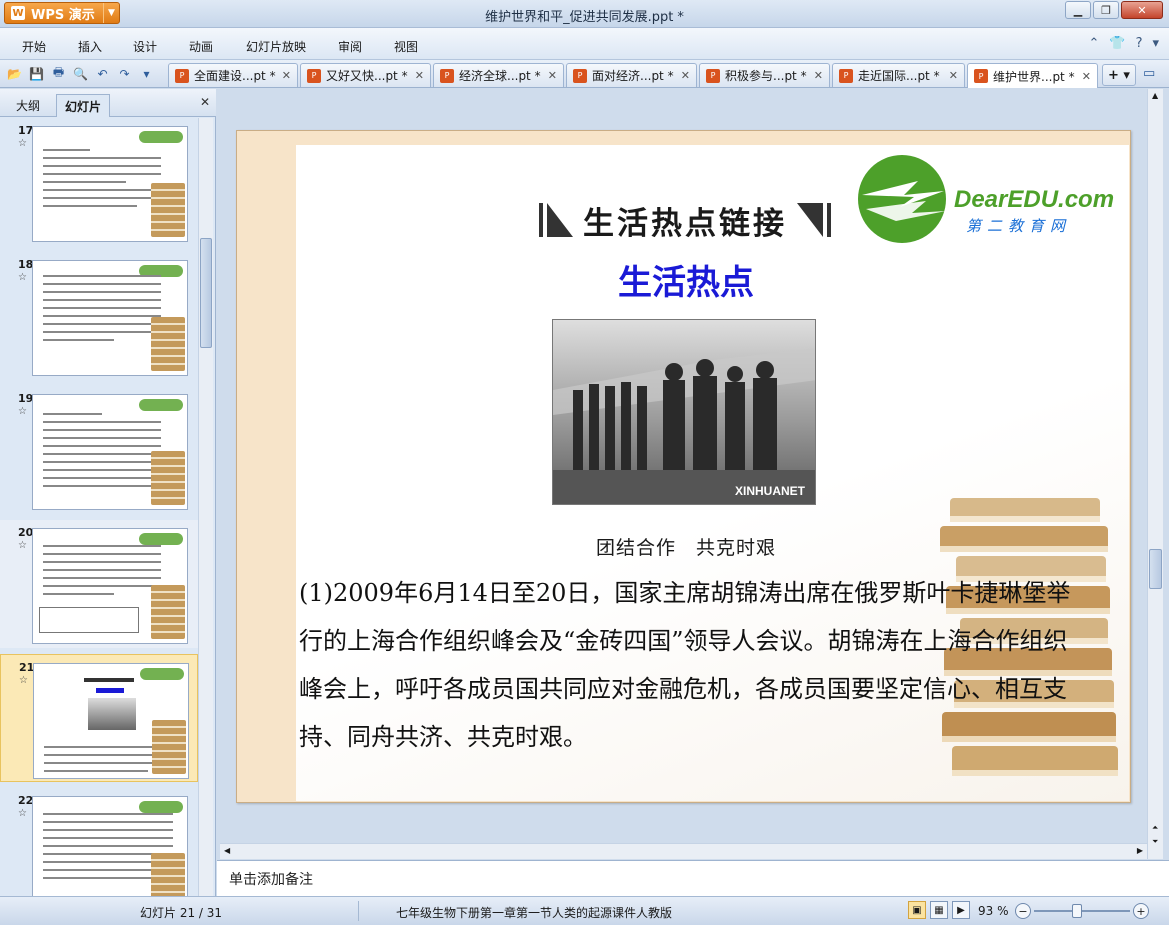 The width and height of the screenshot is (1169, 925). I want to click on doc-tab: P 全面建设...pt * ✕, so click(233, 75).